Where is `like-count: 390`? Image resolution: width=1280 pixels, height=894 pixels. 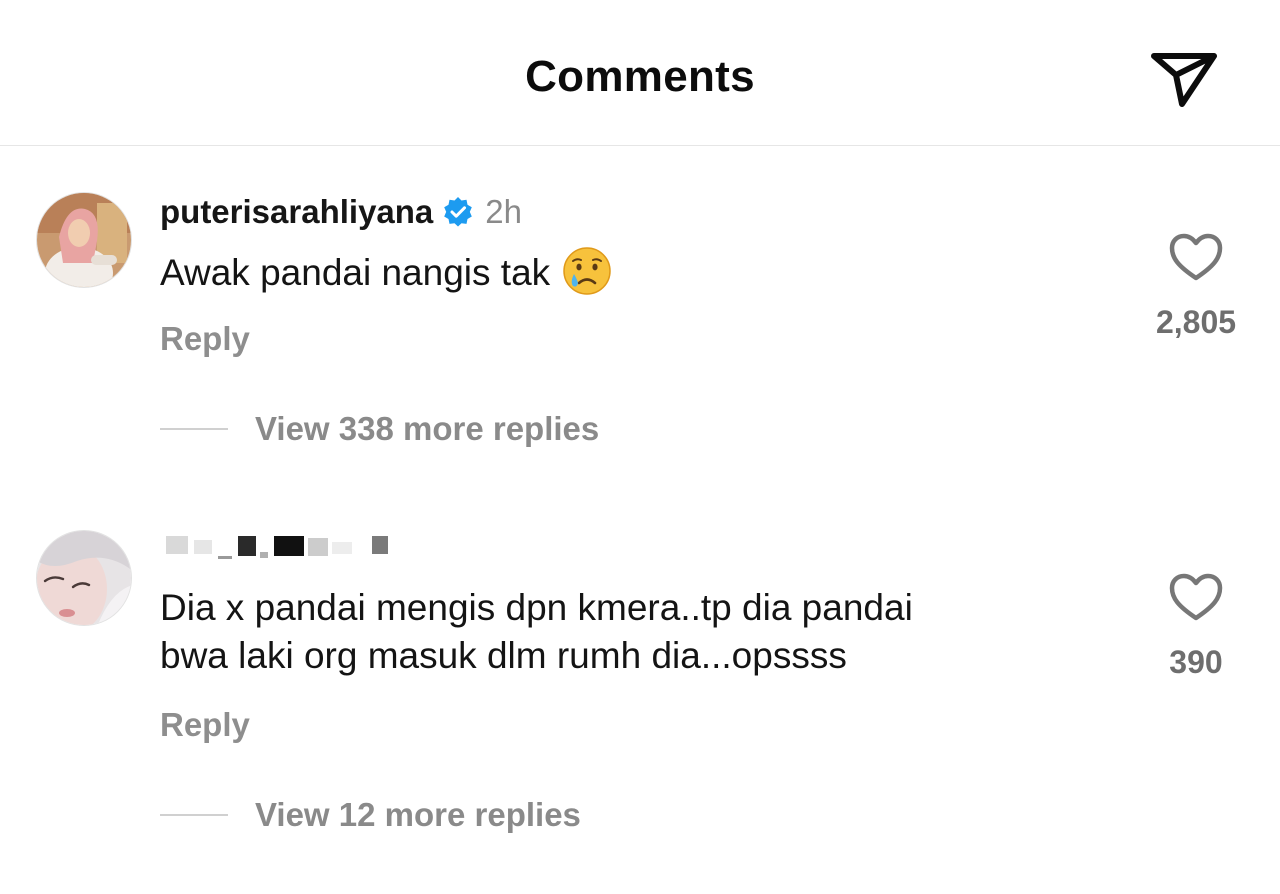
like-count: 390 is located at coordinates (1196, 662).